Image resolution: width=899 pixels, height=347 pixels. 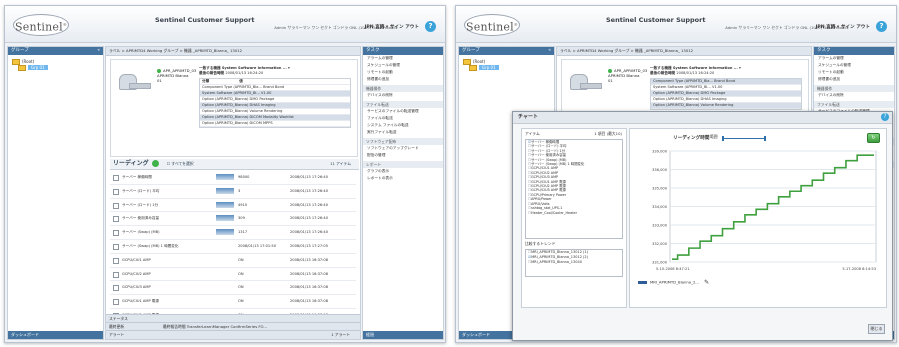 I want to click on reading-name: GCPU/CIU3 AMP, so click(x=136, y=287).